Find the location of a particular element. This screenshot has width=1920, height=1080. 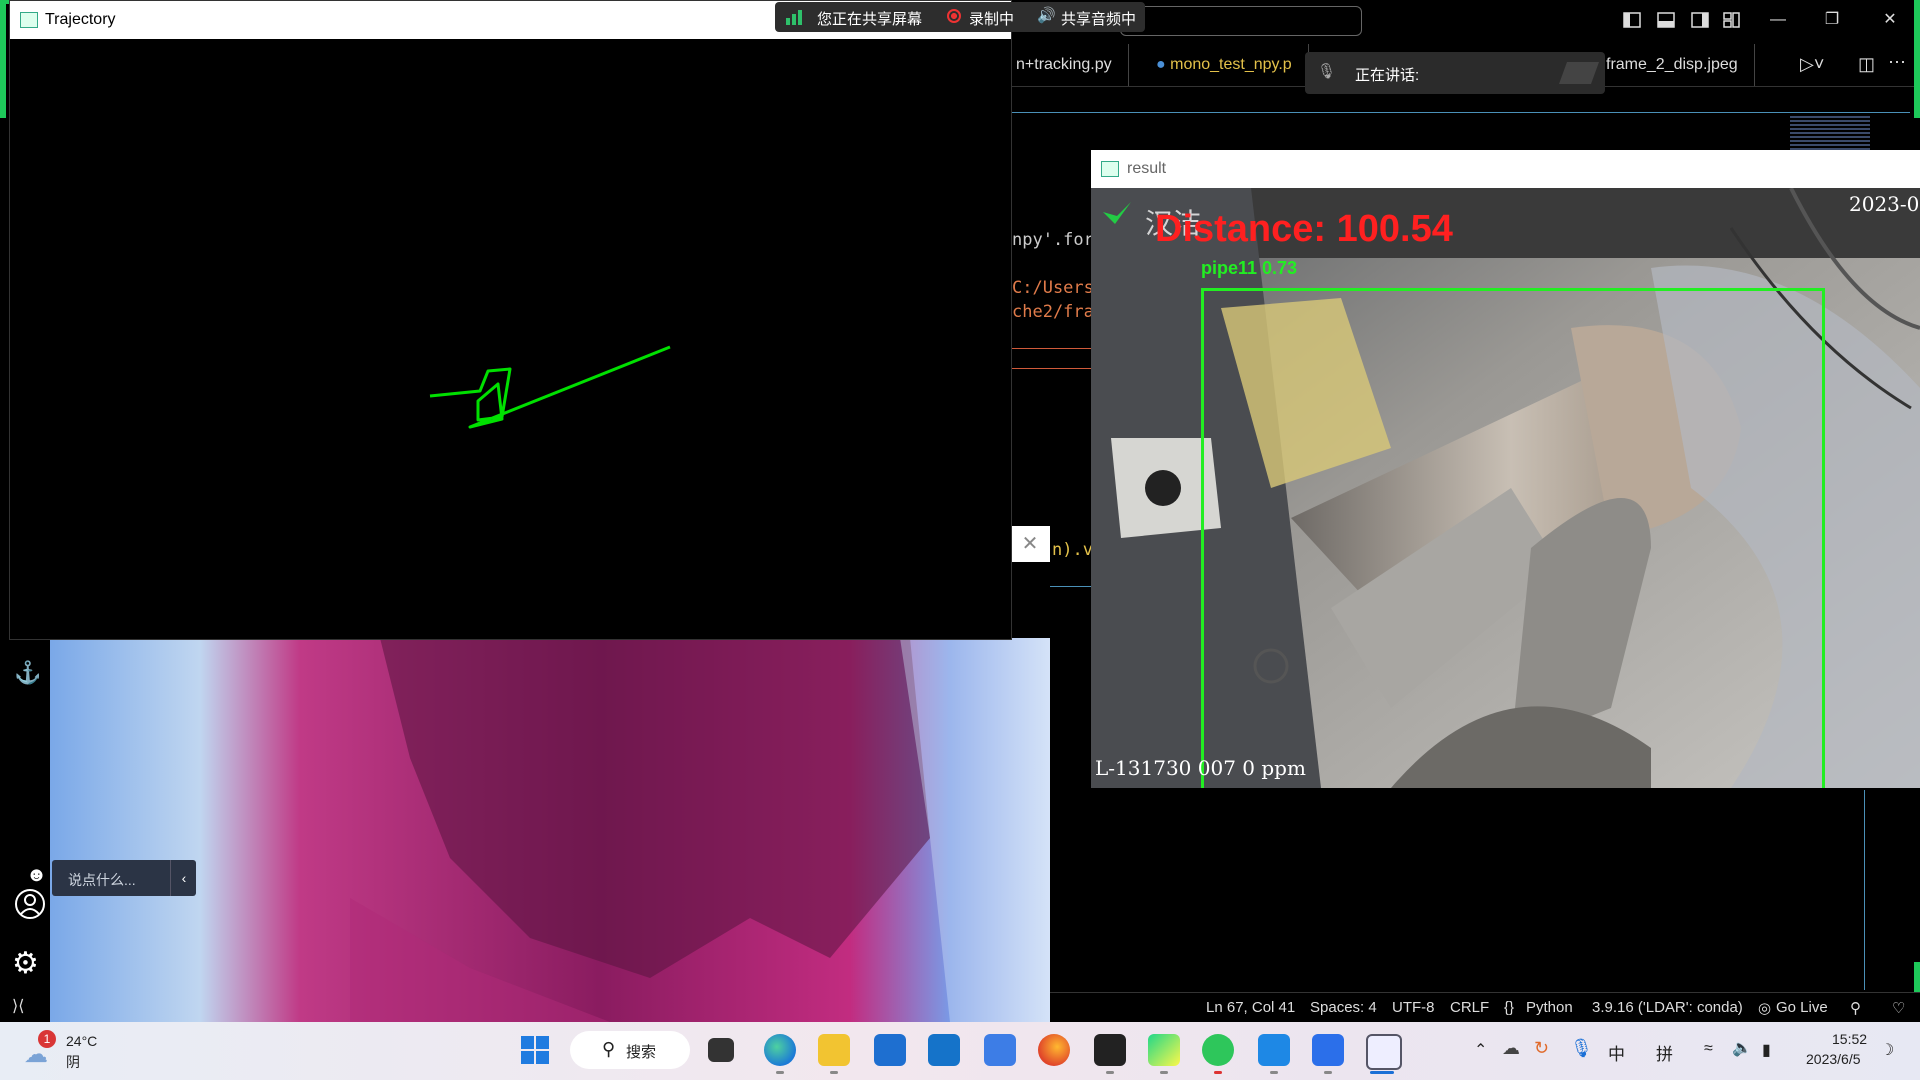

chat-input: 说点什么... ‹ is located at coordinates (124, 878).